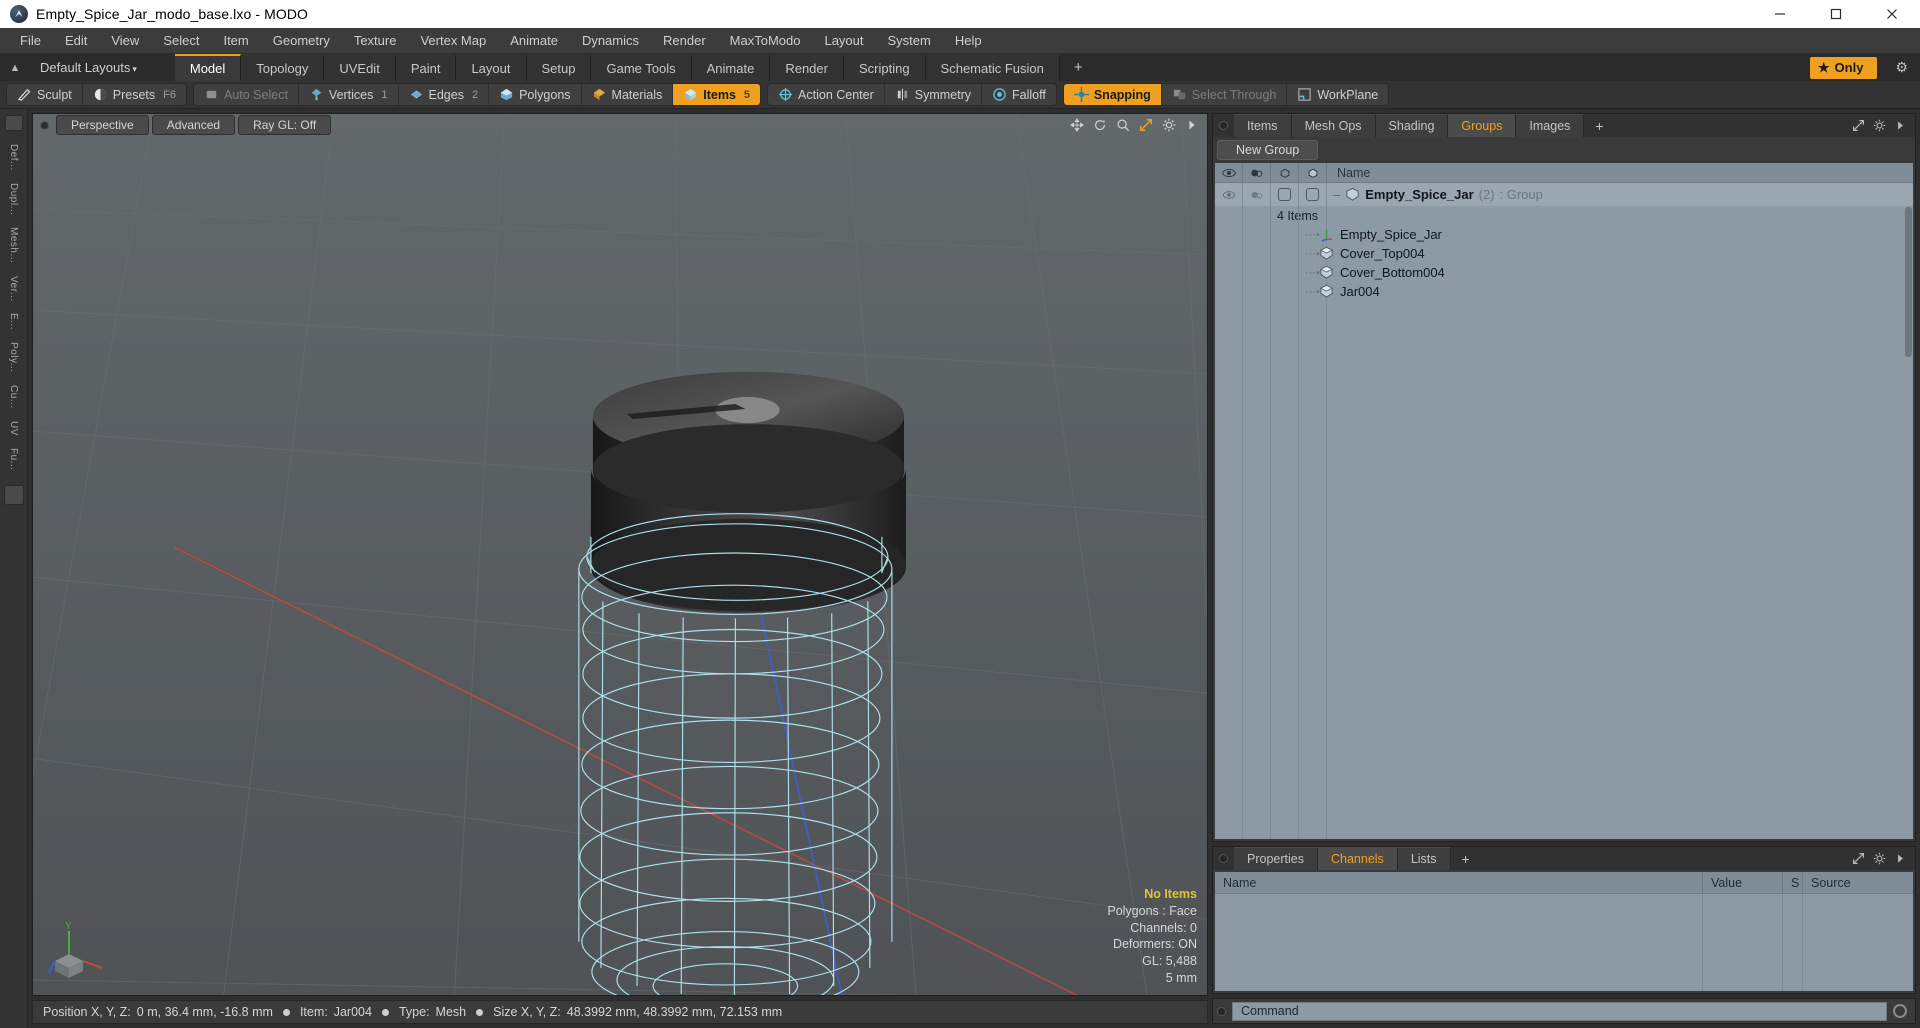 This screenshot has width=1920, height=1028. What do you see at coordinates (1858, 882) in the screenshot?
I see `column-source: Source` at bounding box center [1858, 882].